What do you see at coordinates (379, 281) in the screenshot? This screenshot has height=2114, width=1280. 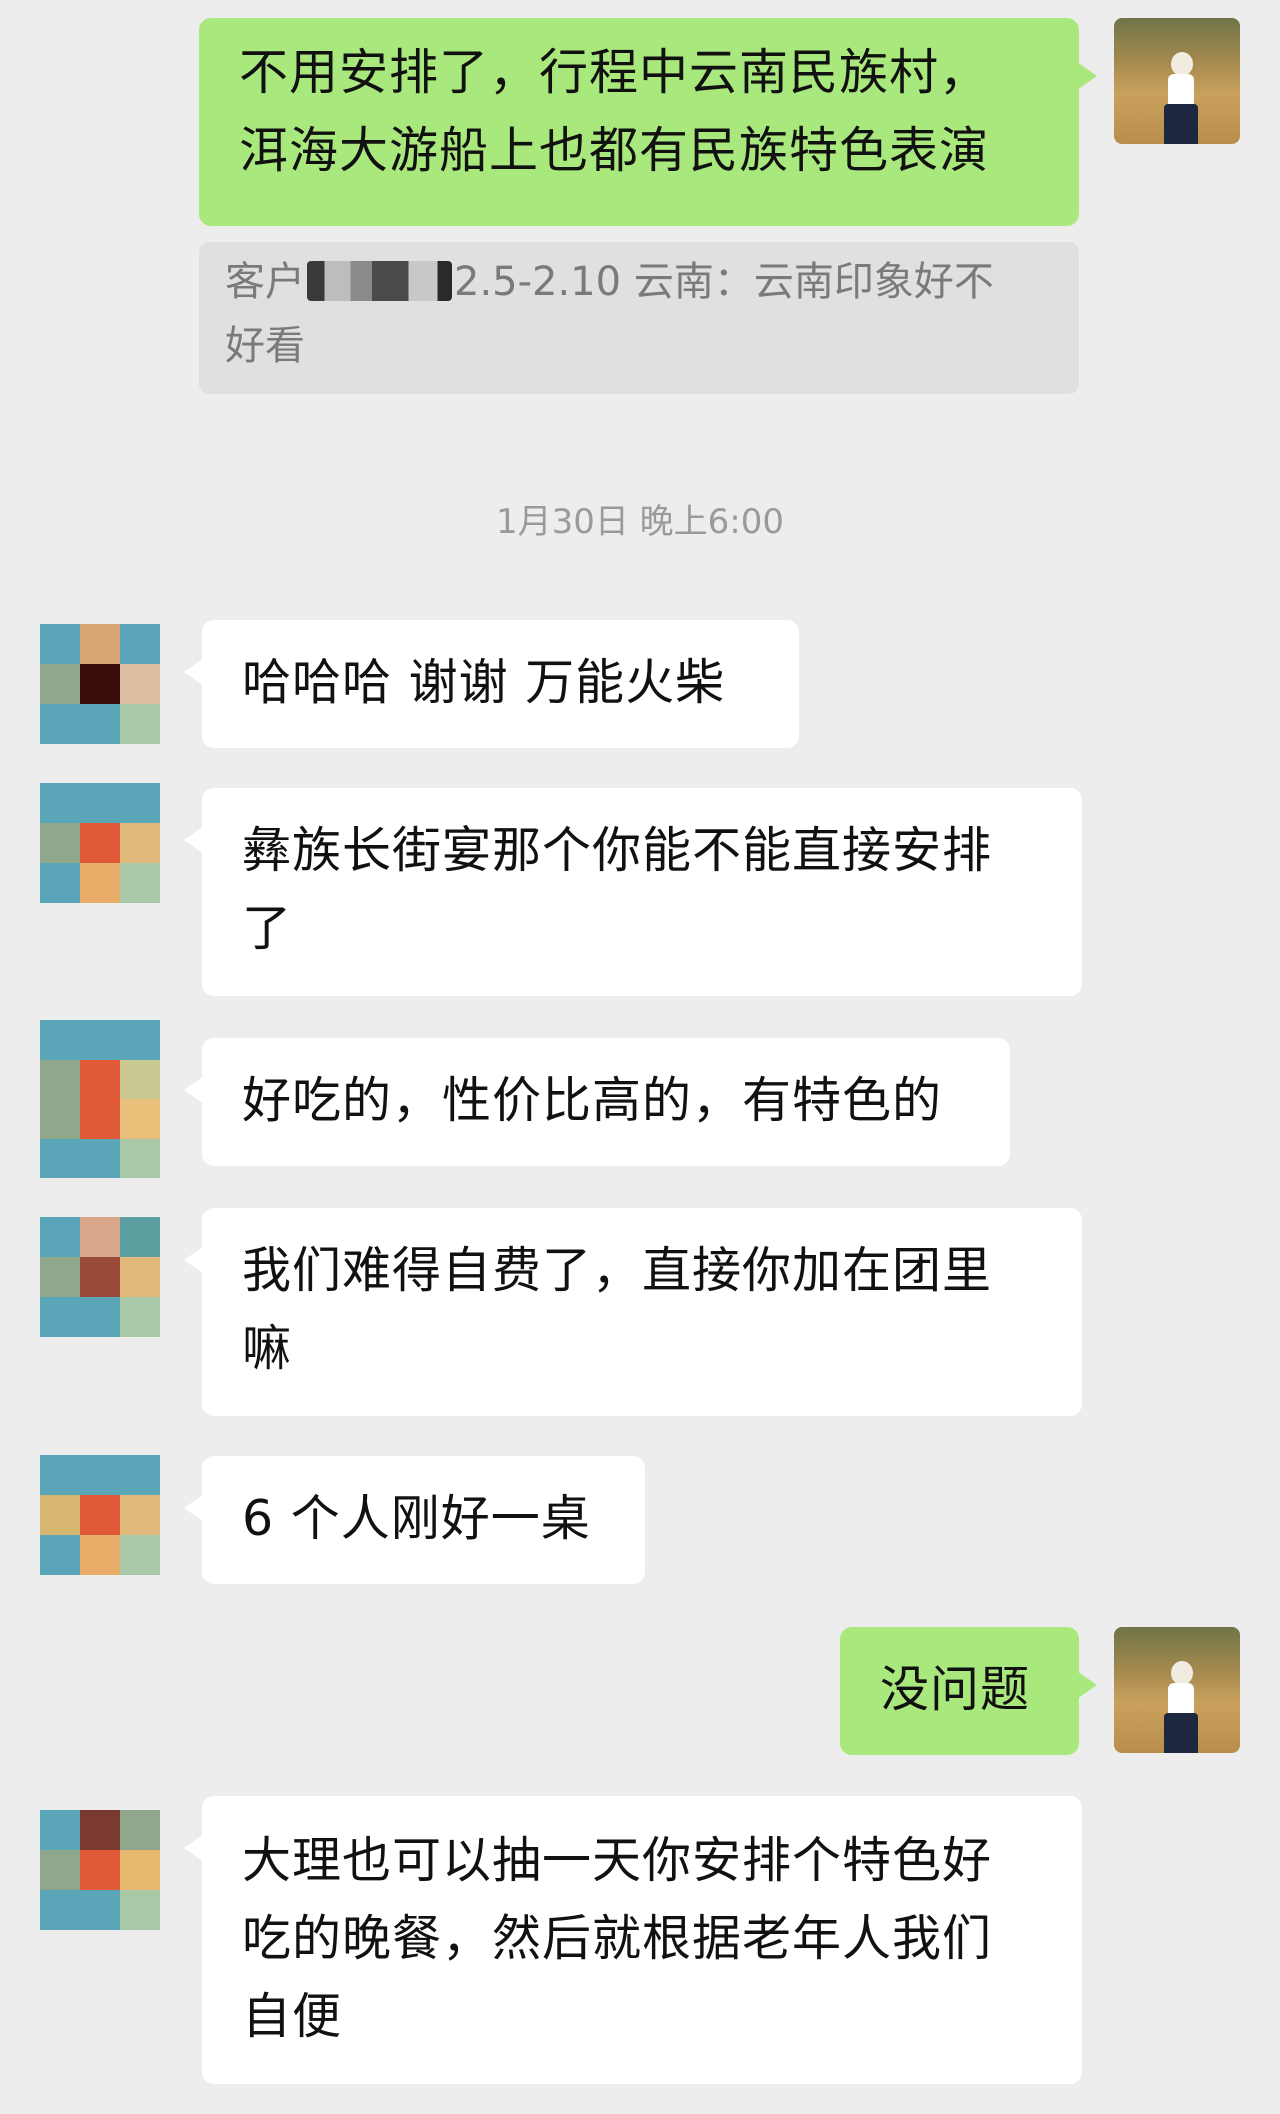 I see `redacted-name` at bounding box center [379, 281].